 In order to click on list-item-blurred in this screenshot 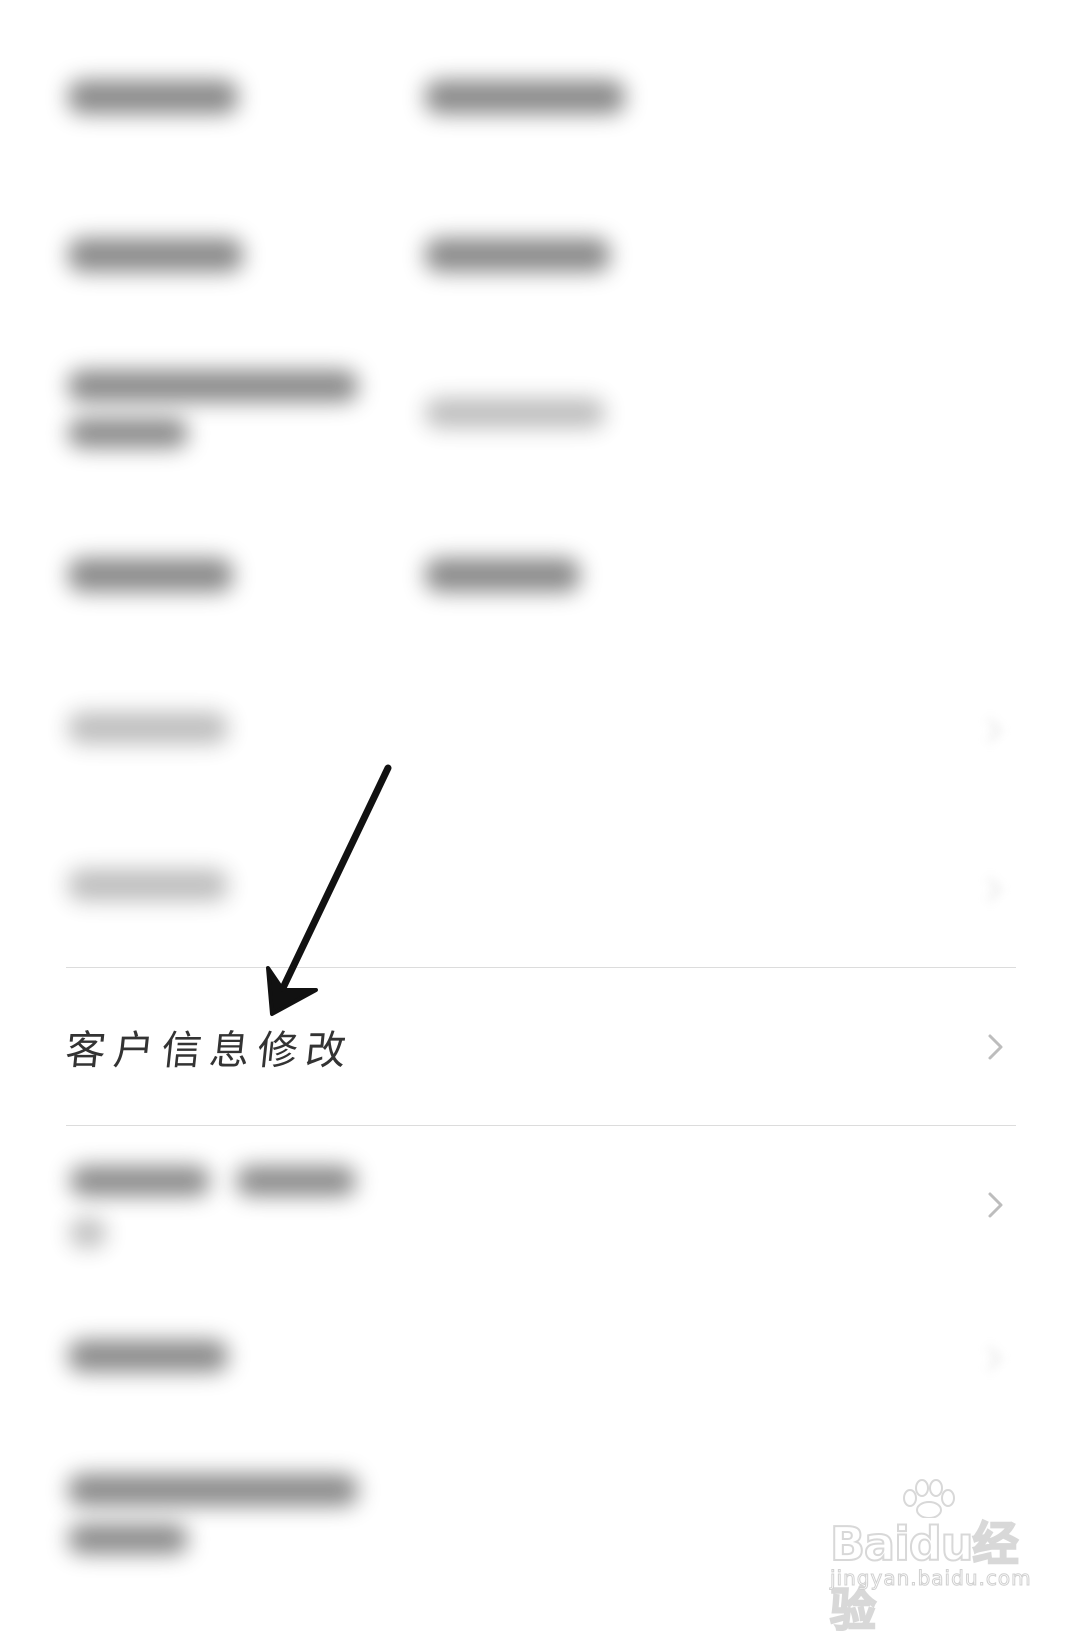, I will do `click(541, 1204)`.